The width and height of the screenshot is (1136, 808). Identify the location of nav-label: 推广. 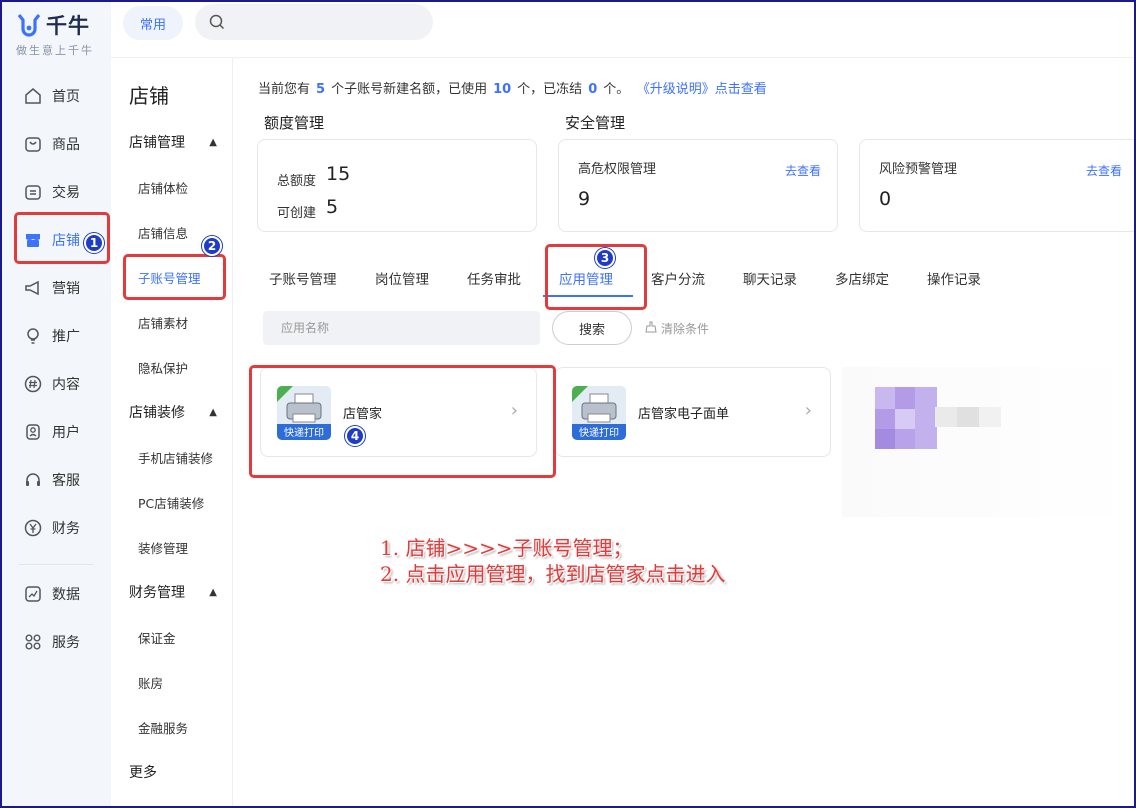
(66, 337).